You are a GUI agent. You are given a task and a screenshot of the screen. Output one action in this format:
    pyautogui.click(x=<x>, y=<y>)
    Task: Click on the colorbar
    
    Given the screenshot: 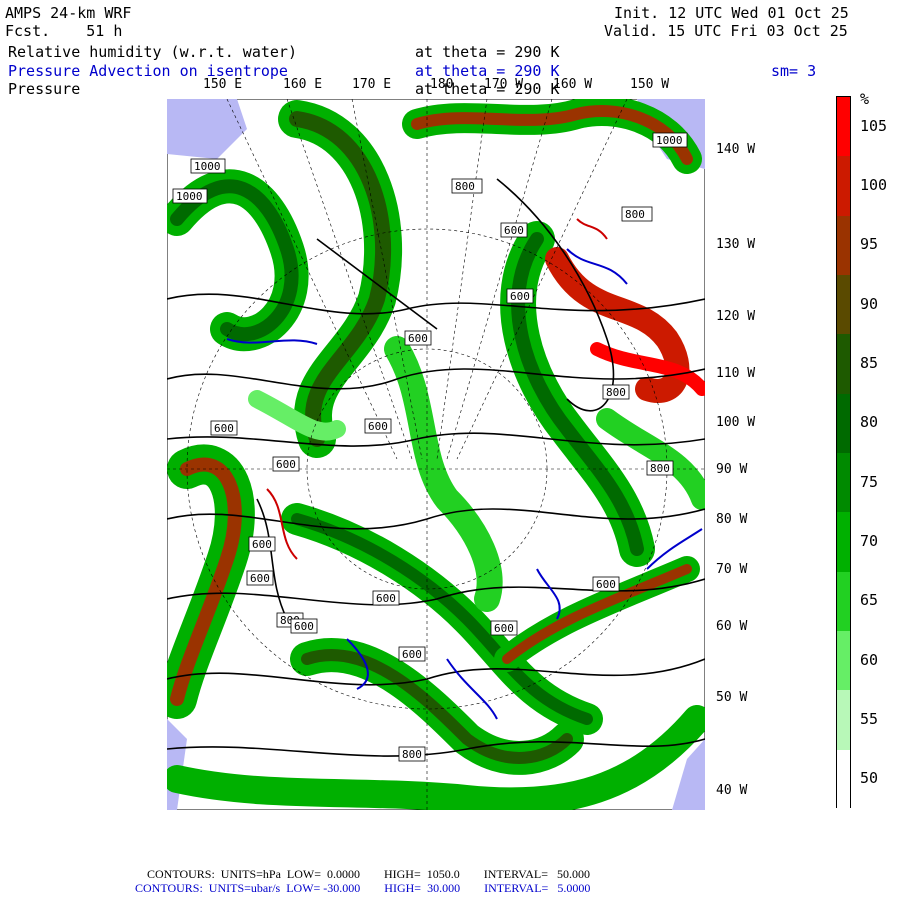 What is the action you would take?
    pyautogui.click(x=843, y=453)
    